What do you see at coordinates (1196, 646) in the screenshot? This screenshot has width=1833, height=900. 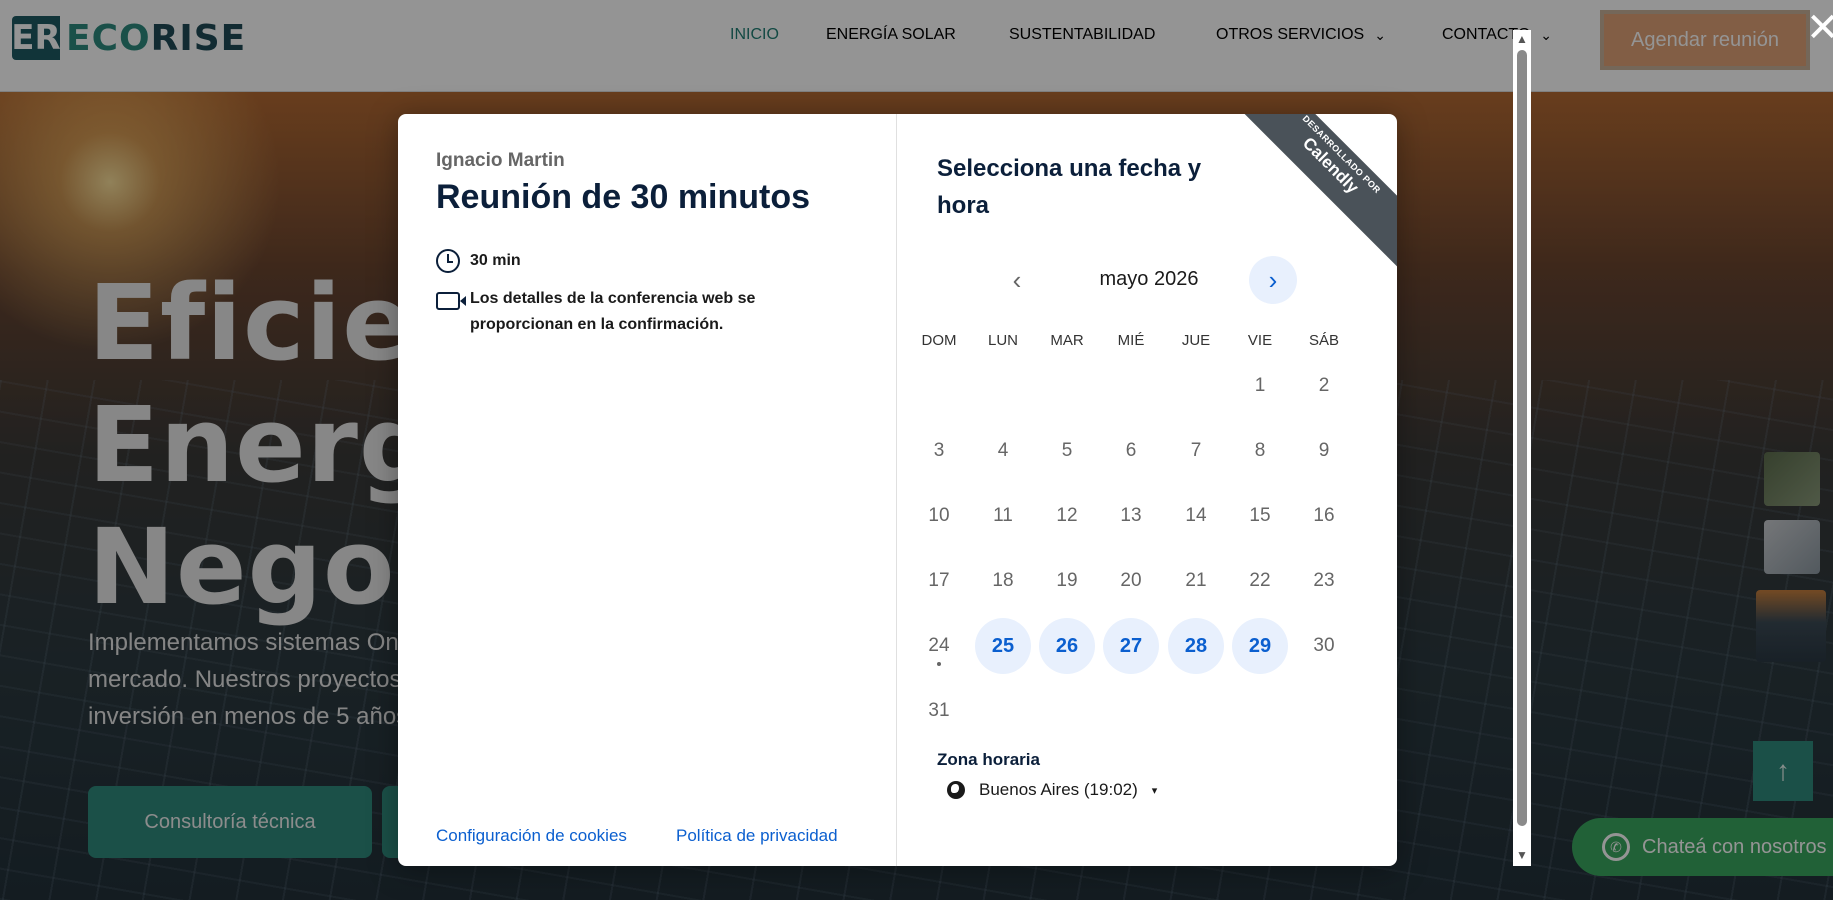 I see `calendar-day-available: 28` at bounding box center [1196, 646].